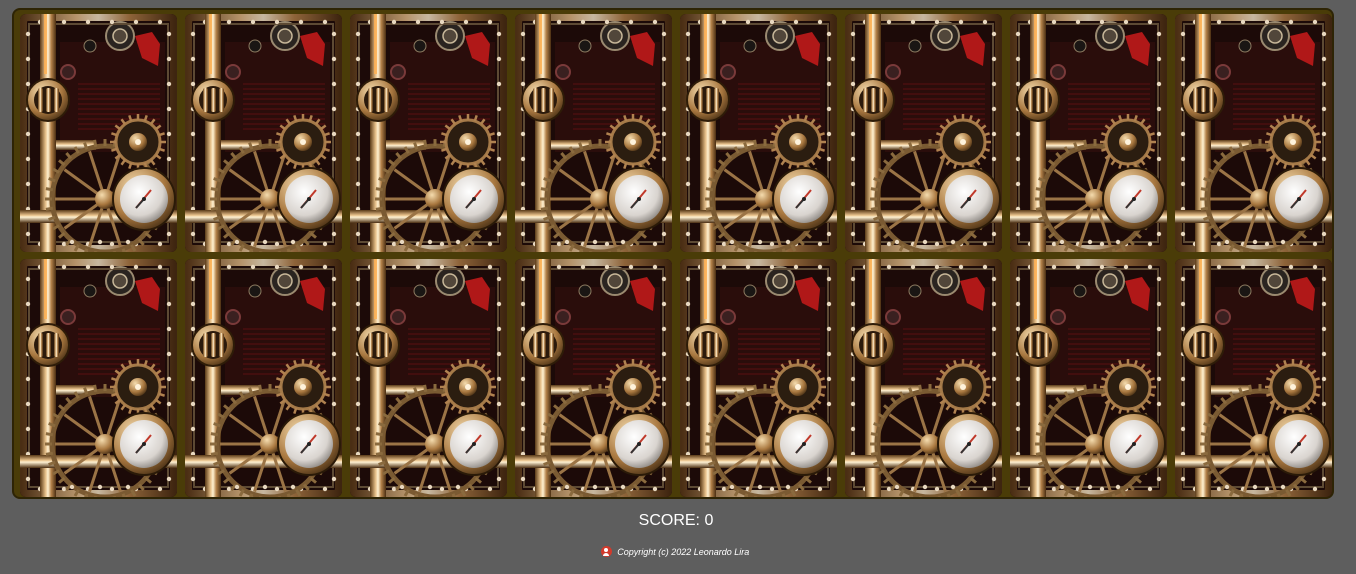 Image resolution: width=1356 pixels, height=574 pixels. Describe the element at coordinates (606, 551) in the screenshot. I see `user-icon` at that location.